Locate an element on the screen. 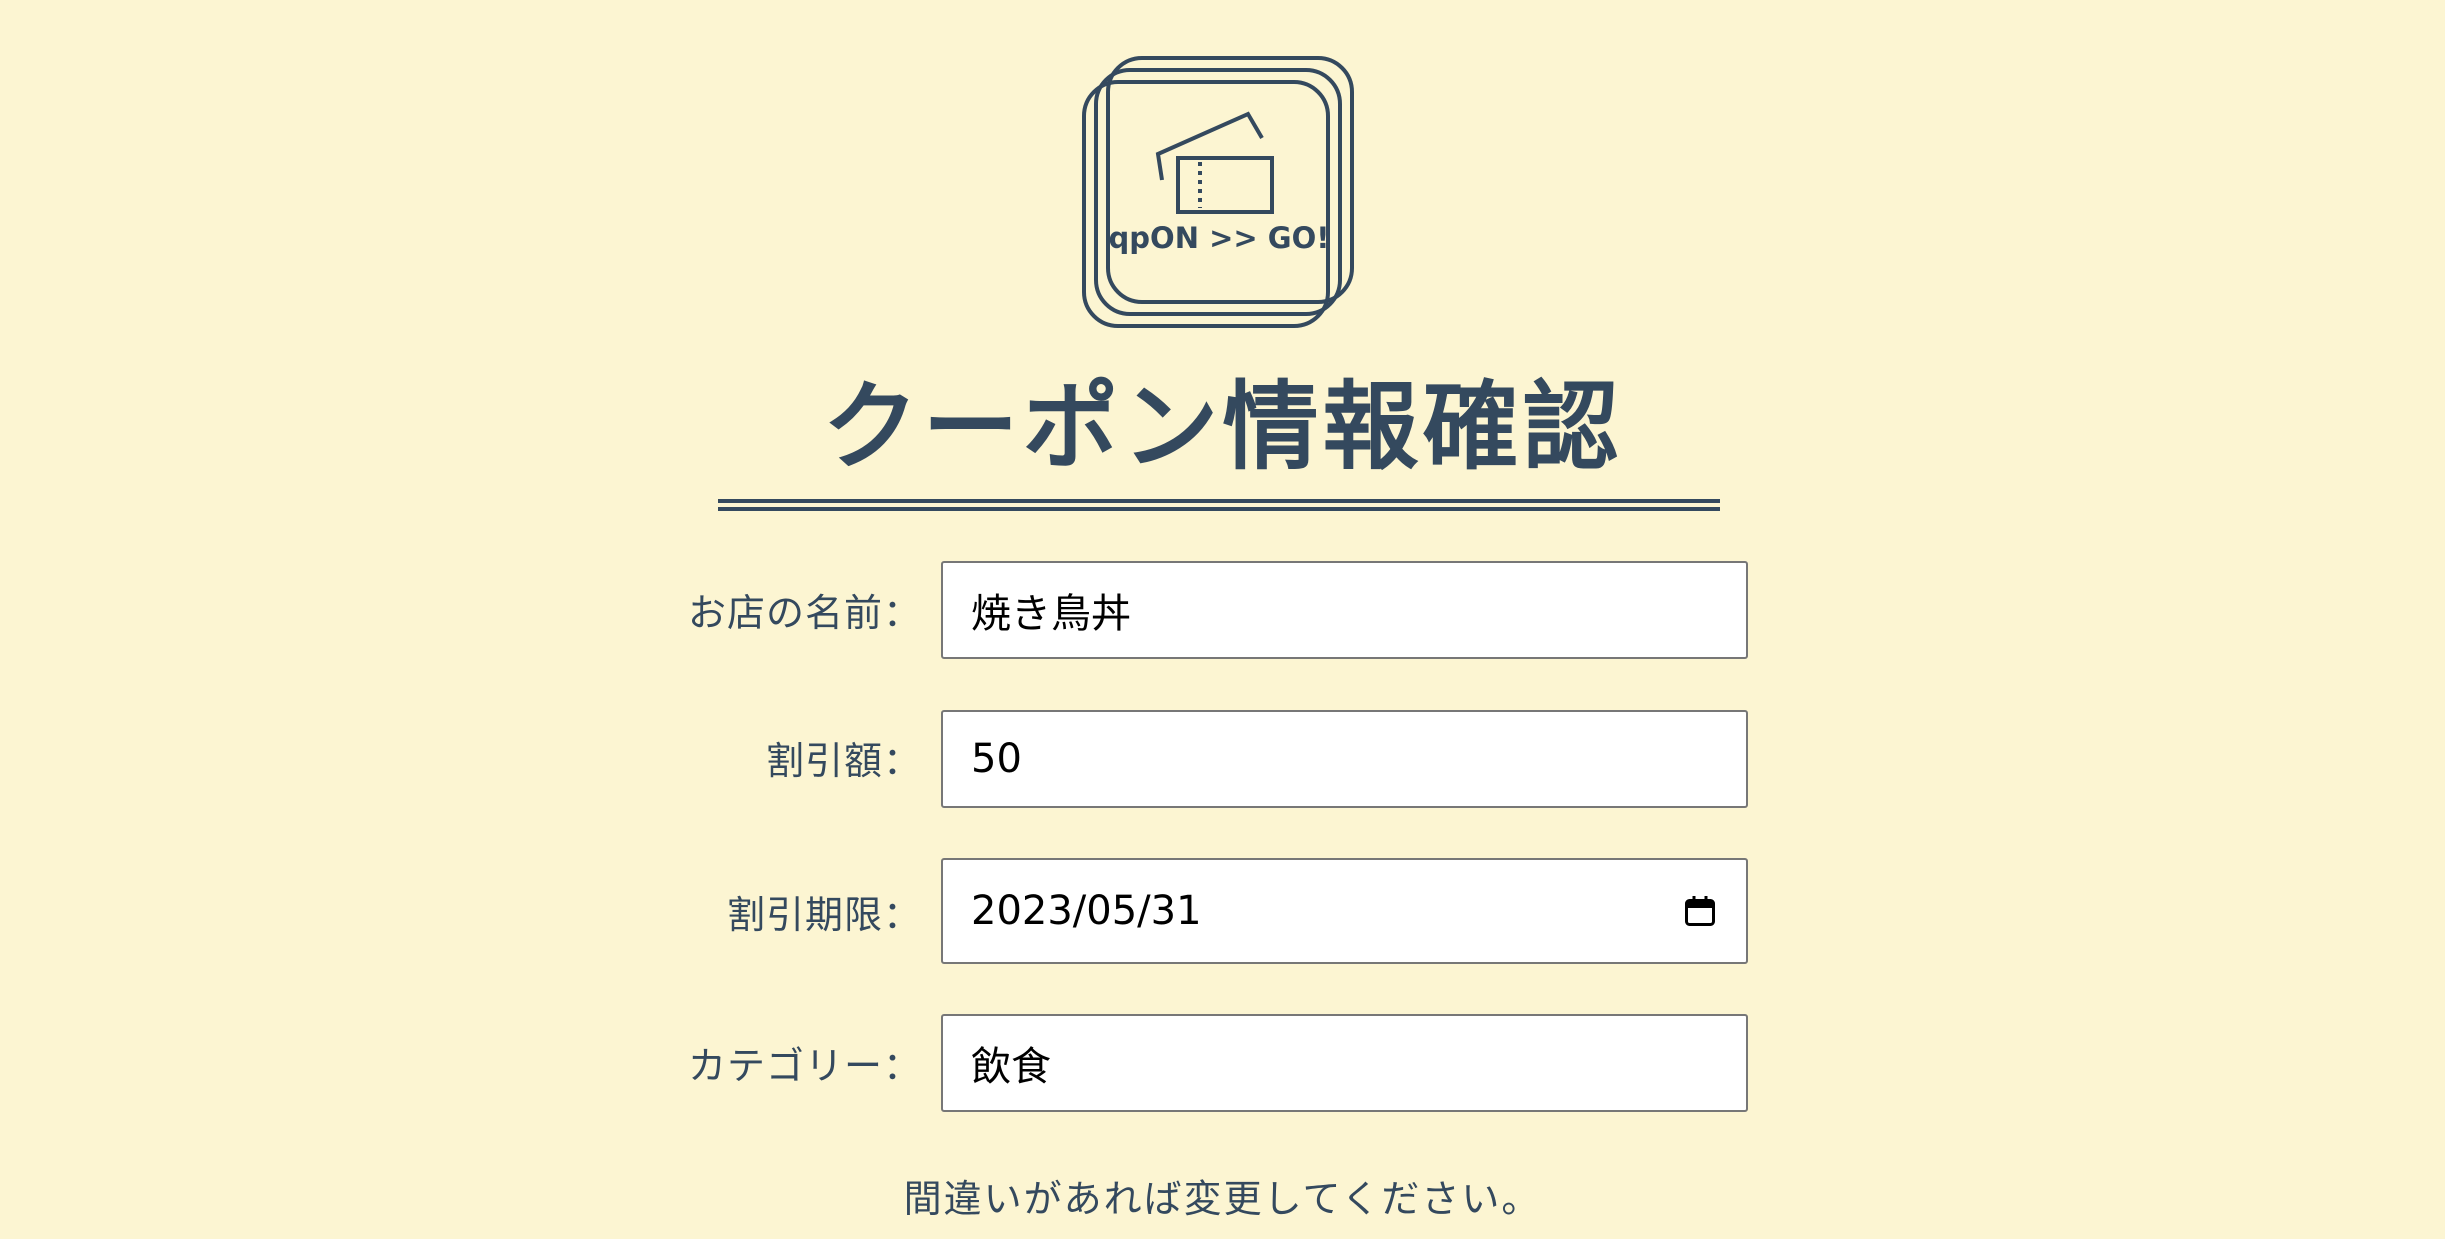 The width and height of the screenshot is (2445, 1239). calendar-icon is located at coordinates (1700, 911).